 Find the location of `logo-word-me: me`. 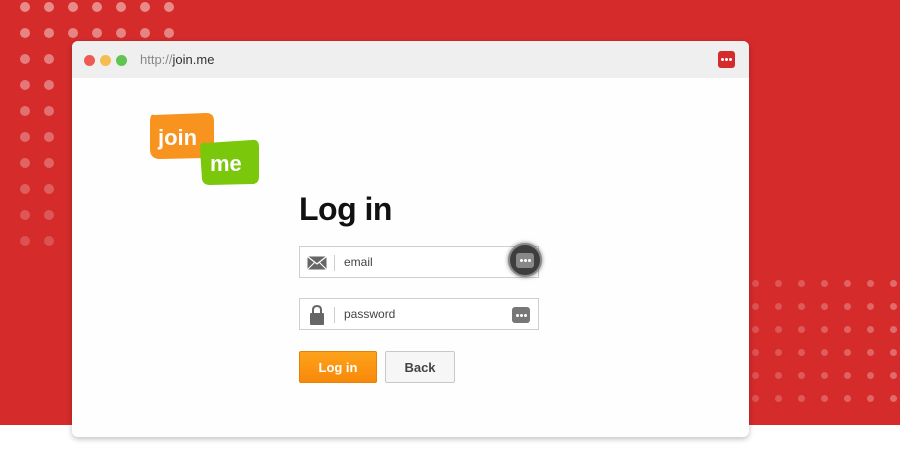

logo-word-me: me is located at coordinates (226, 163).